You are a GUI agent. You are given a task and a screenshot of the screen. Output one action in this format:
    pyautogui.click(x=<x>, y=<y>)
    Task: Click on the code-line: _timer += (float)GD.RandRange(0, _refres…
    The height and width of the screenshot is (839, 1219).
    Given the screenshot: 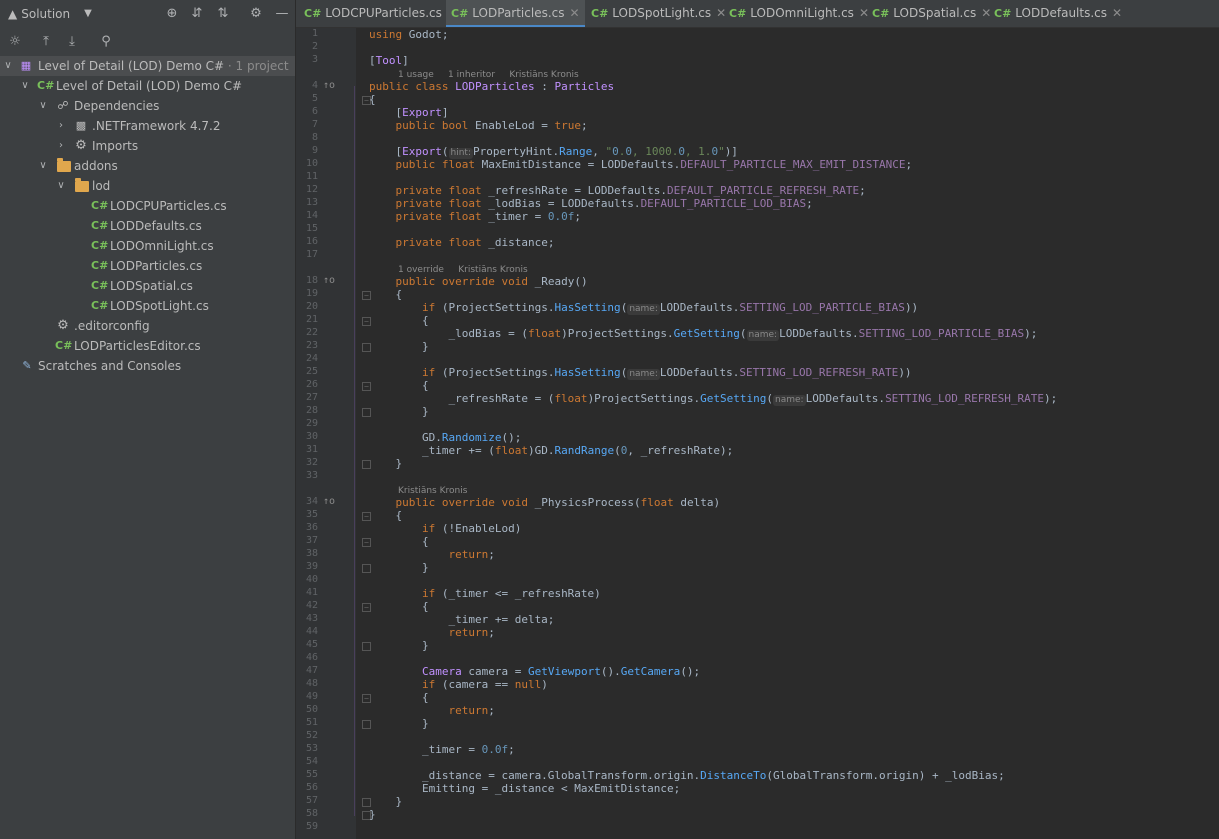 What is the action you would take?
    pyautogui.click(x=551, y=450)
    